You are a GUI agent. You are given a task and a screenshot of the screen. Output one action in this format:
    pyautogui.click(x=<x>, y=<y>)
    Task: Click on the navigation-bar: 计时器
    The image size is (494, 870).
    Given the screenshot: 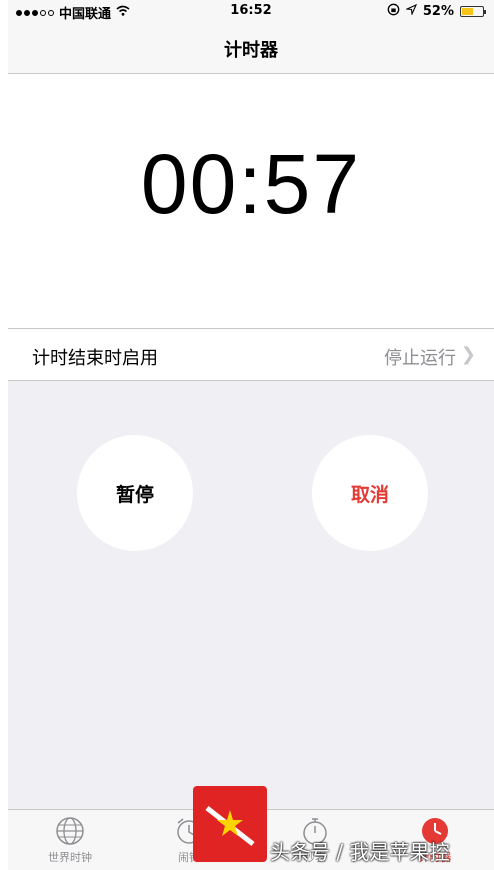 What is the action you would take?
    pyautogui.click(x=251, y=48)
    